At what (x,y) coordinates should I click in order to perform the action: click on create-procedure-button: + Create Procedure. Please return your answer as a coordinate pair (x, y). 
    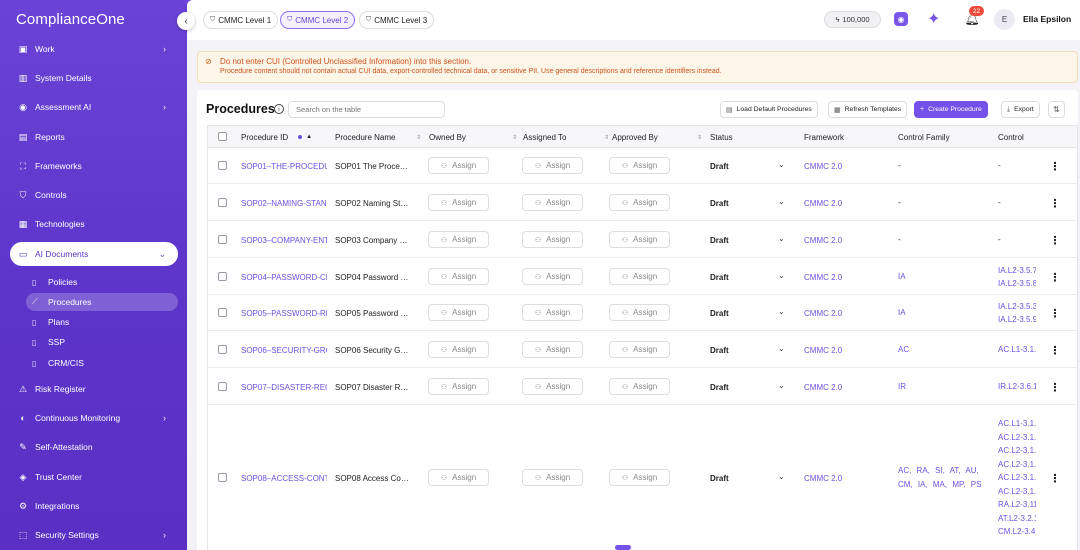
    Looking at the image, I should click on (951, 109).